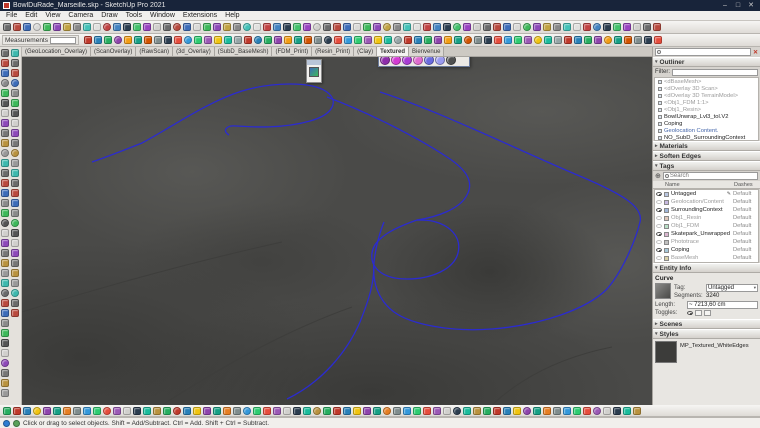 The image size is (760, 428). What do you see at coordinates (666, 352) in the screenshot?
I see `style-thumbnail` at bounding box center [666, 352].